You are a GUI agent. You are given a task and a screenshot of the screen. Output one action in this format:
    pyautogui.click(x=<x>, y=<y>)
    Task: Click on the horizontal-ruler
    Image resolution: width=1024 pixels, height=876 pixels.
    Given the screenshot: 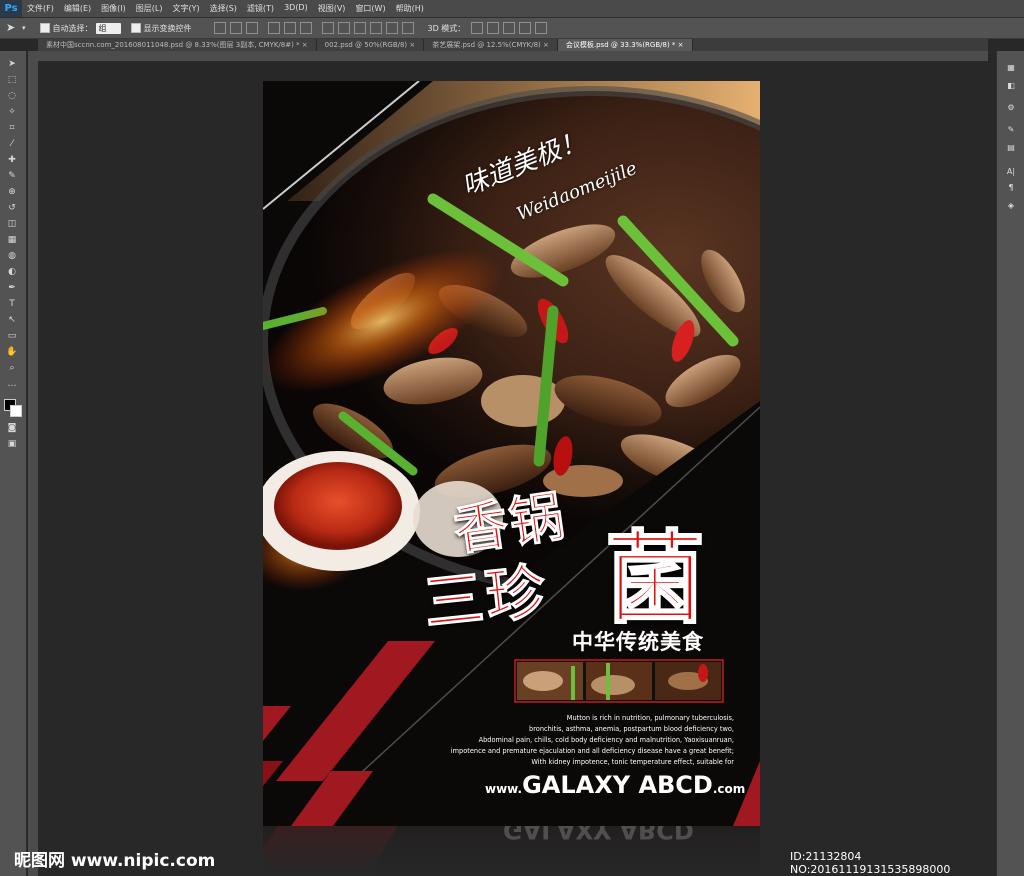 What is the action you would take?
    pyautogui.click(x=513, y=56)
    